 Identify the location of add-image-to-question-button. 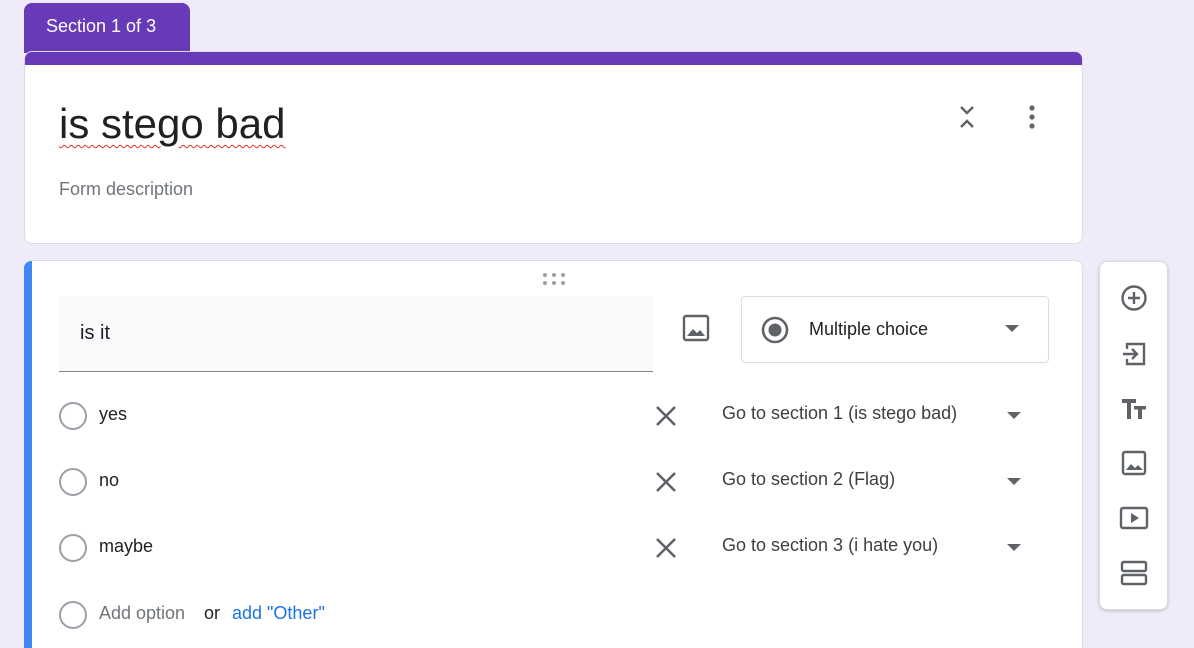
(696, 328).